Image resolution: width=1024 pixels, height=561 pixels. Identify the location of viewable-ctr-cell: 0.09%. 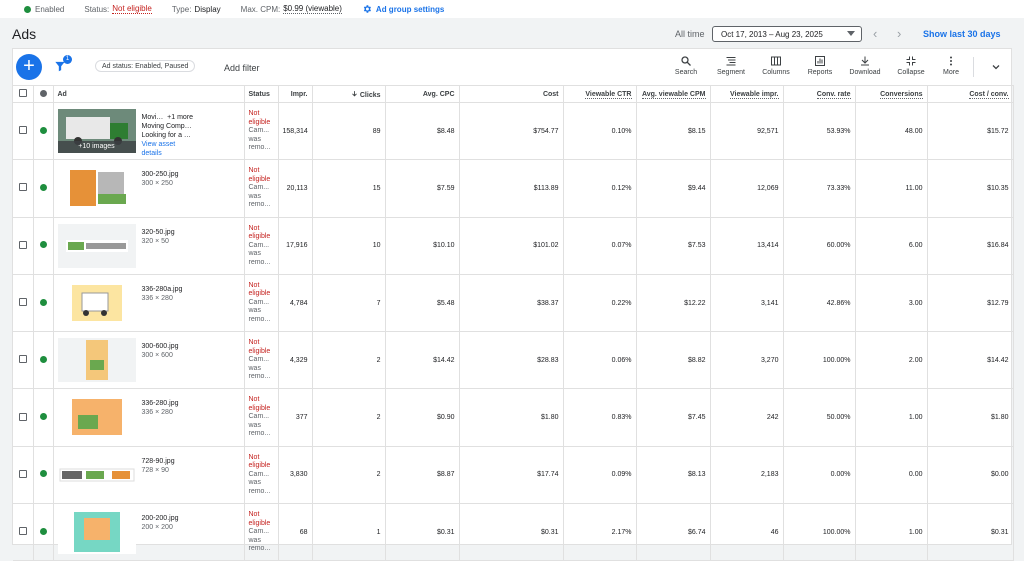
(600, 475).